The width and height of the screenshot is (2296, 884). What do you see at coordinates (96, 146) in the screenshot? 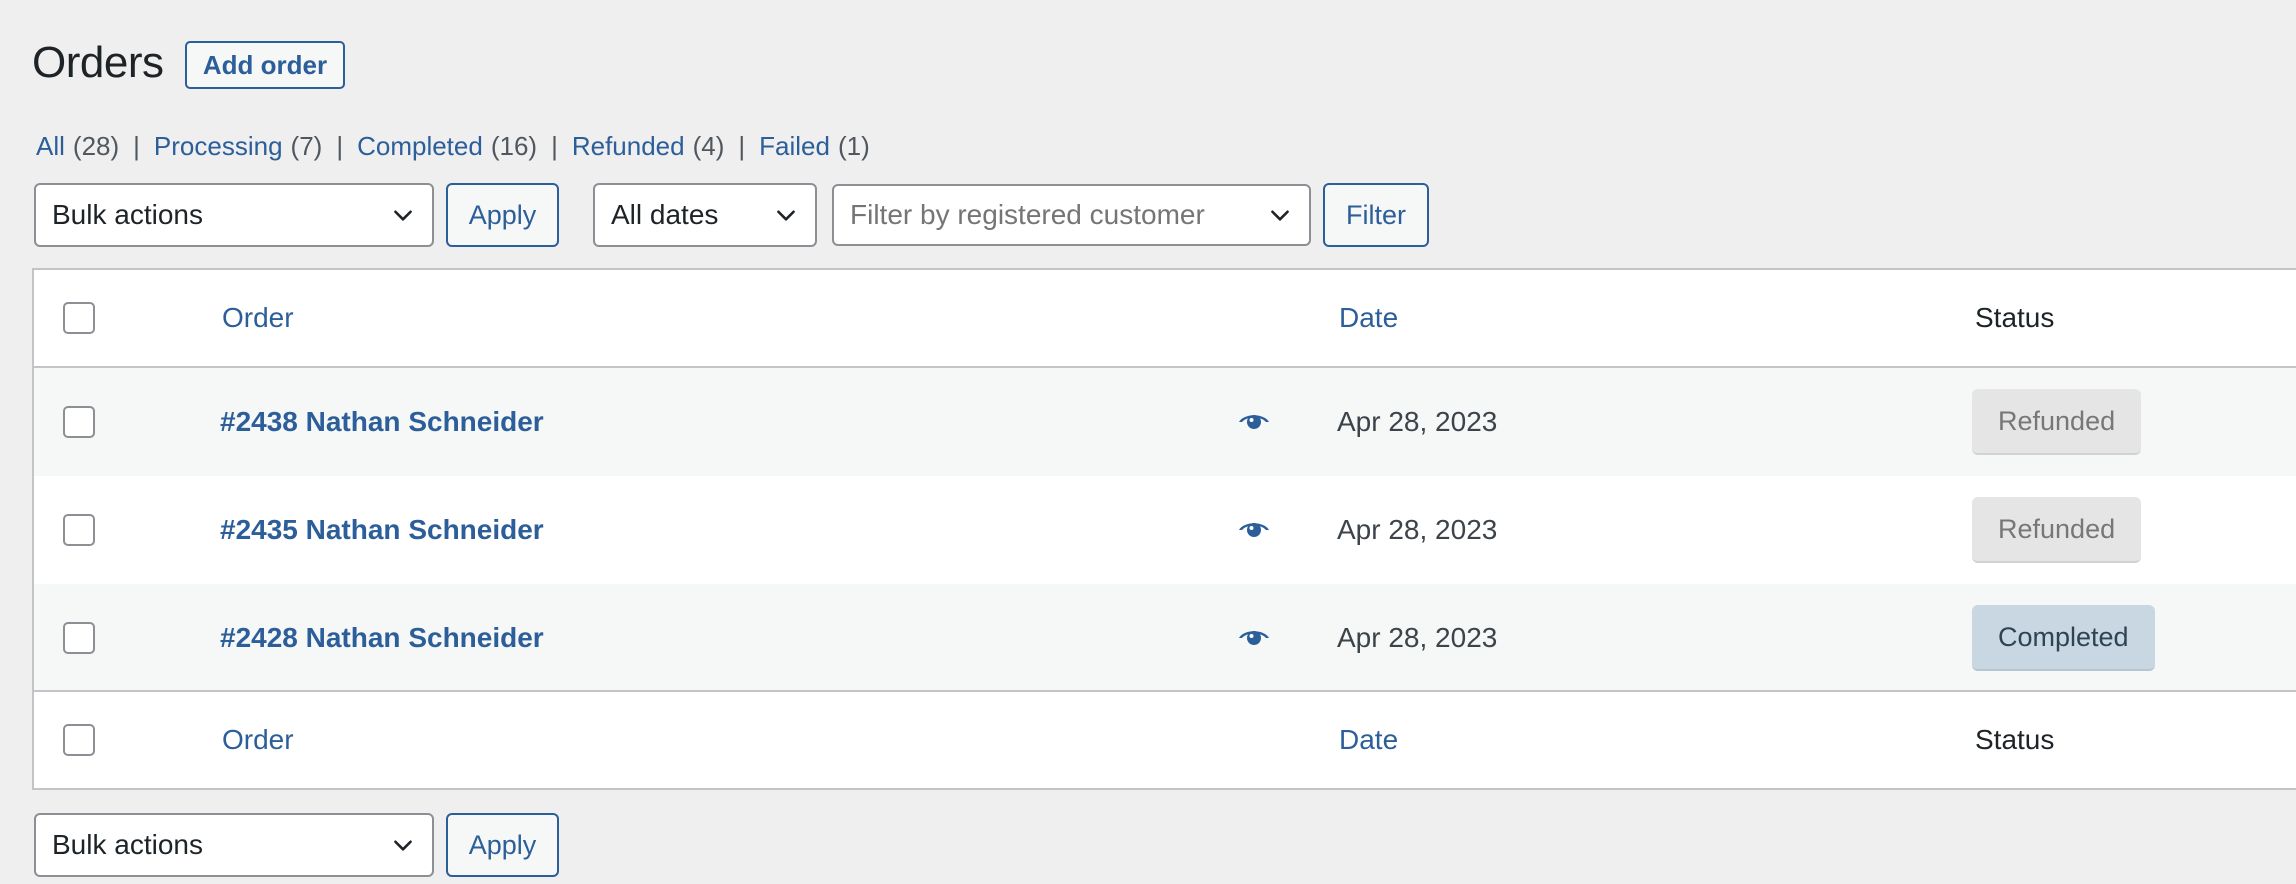
I see `filter-all-count: (28)` at bounding box center [96, 146].